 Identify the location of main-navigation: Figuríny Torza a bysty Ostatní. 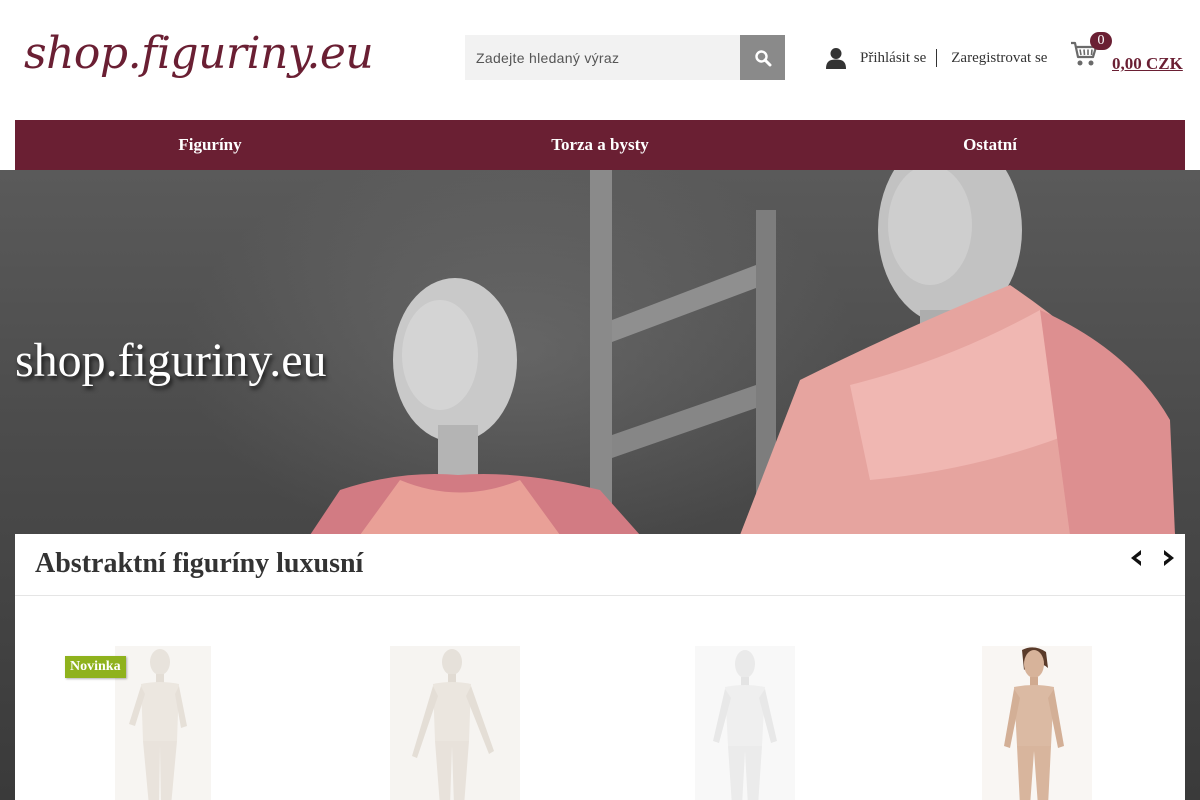
(600, 145).